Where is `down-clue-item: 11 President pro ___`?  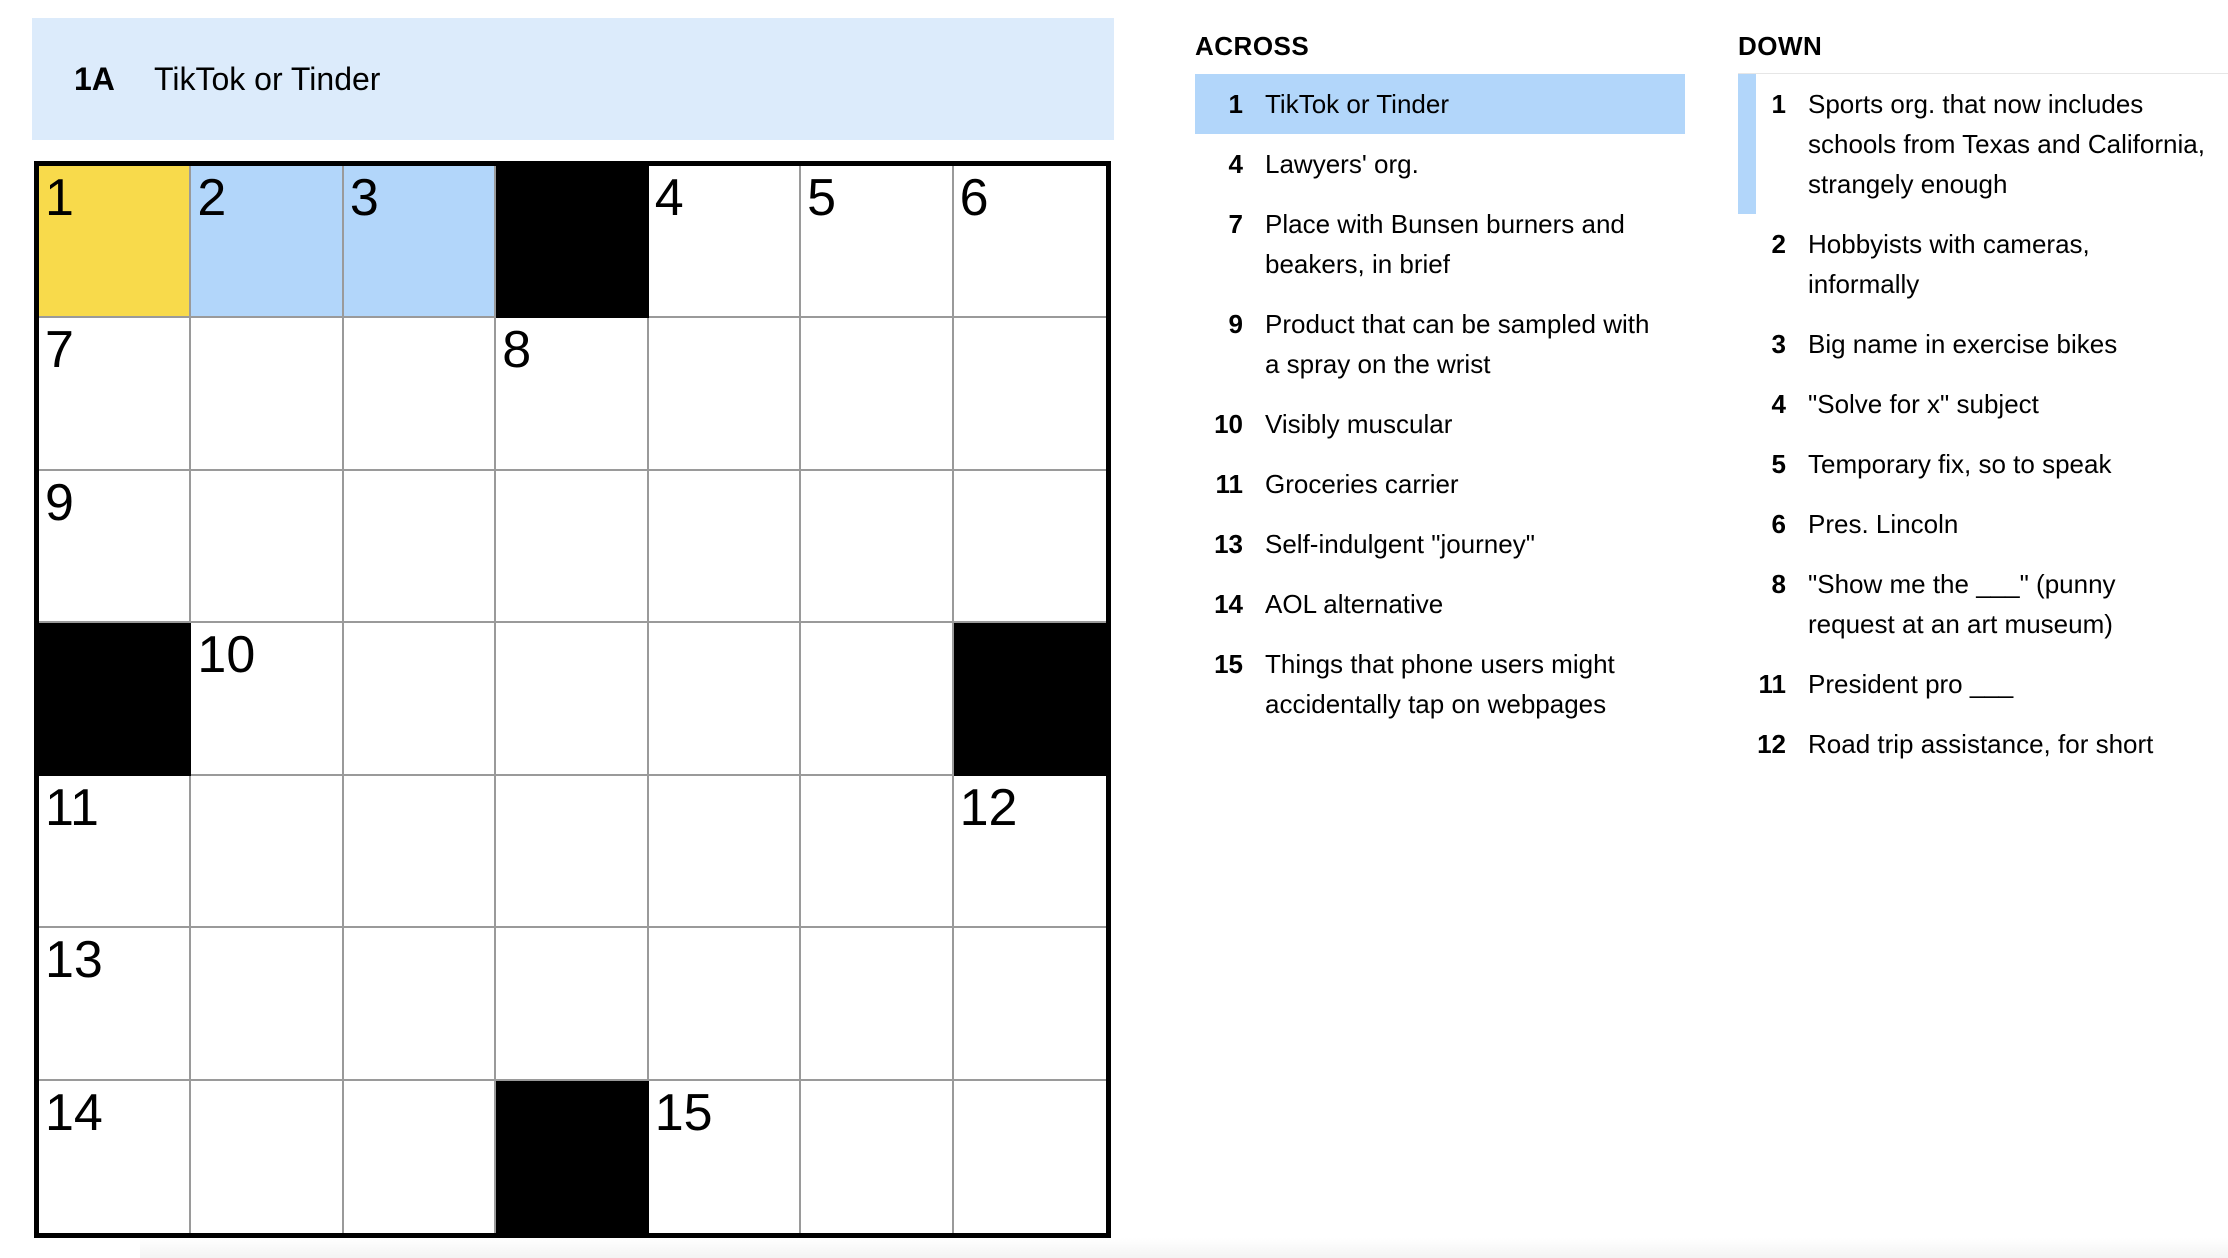 down-clue-item: 11 President pro ___ is located at coordinates (1983, 684).